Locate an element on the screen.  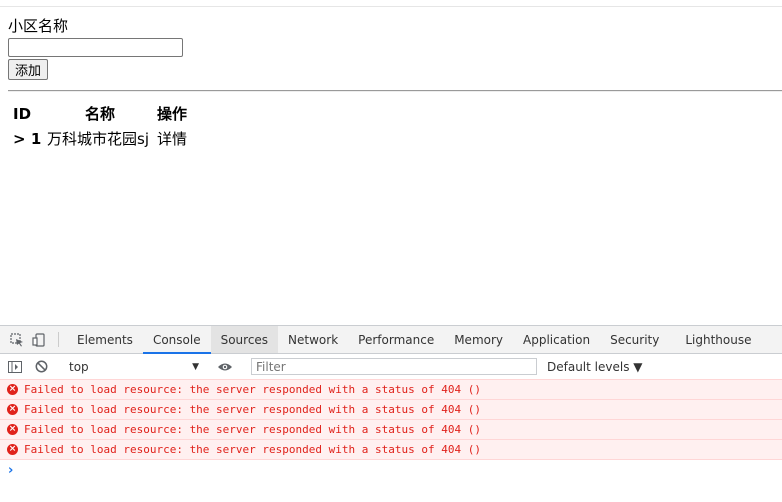
inspect-element-icon is located at coordinates (17, 339).